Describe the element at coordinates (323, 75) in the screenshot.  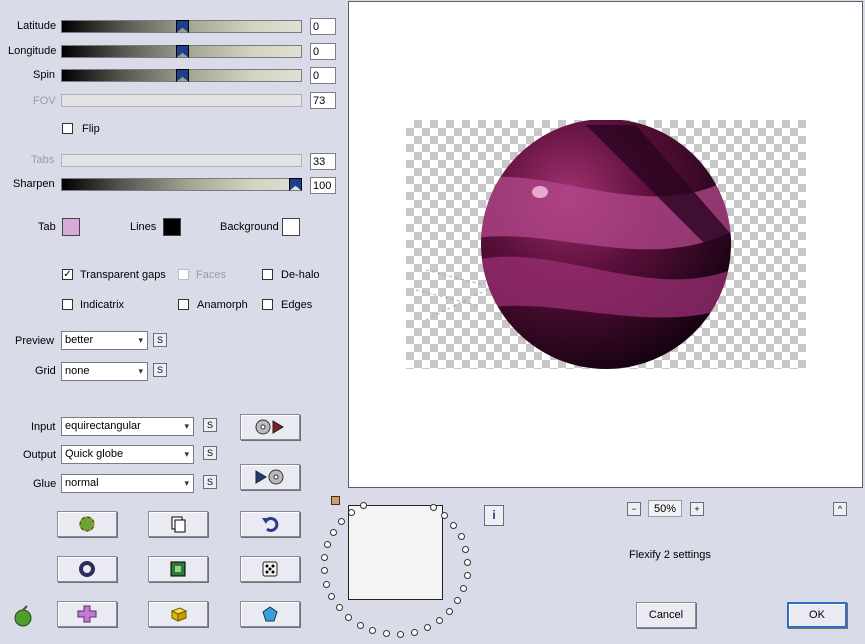
I see `spin-value: 0` at that location.